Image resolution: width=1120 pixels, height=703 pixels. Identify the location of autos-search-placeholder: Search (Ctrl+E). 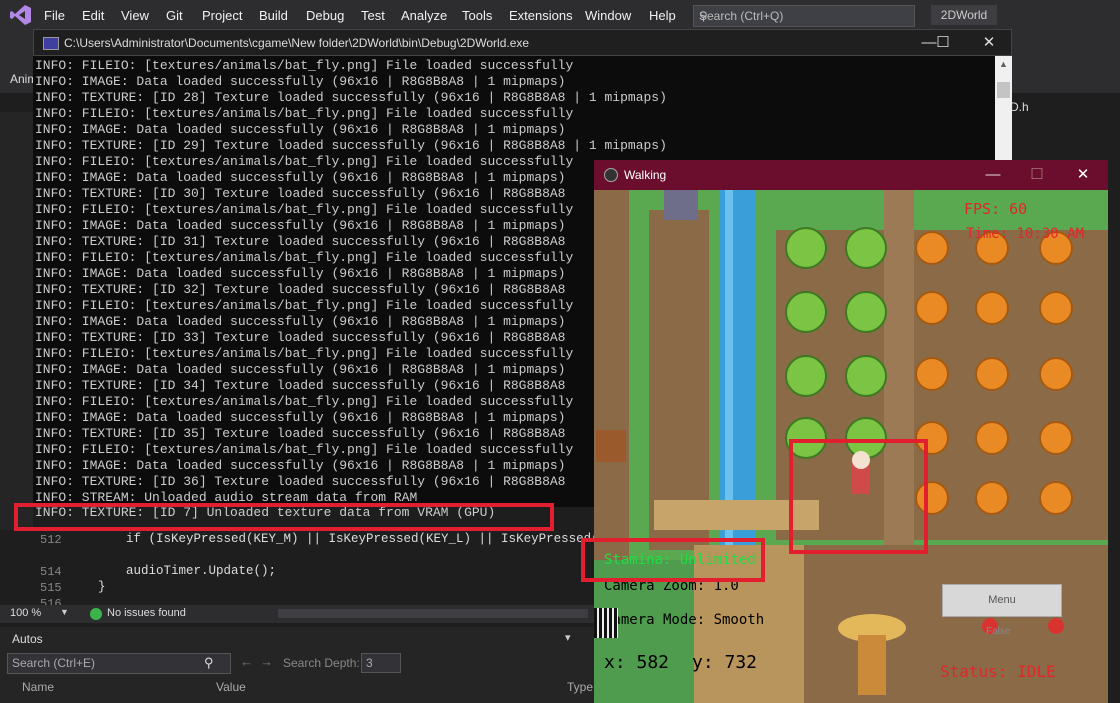
(54, 663).